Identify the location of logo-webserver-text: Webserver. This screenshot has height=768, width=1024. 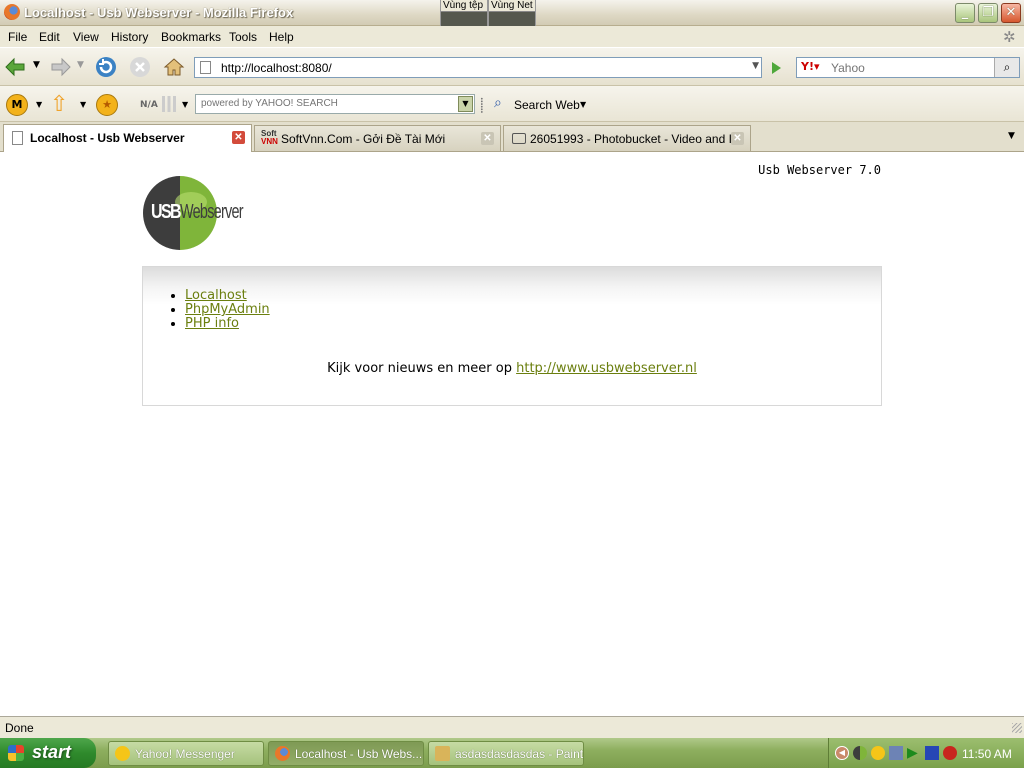
(212, 212).